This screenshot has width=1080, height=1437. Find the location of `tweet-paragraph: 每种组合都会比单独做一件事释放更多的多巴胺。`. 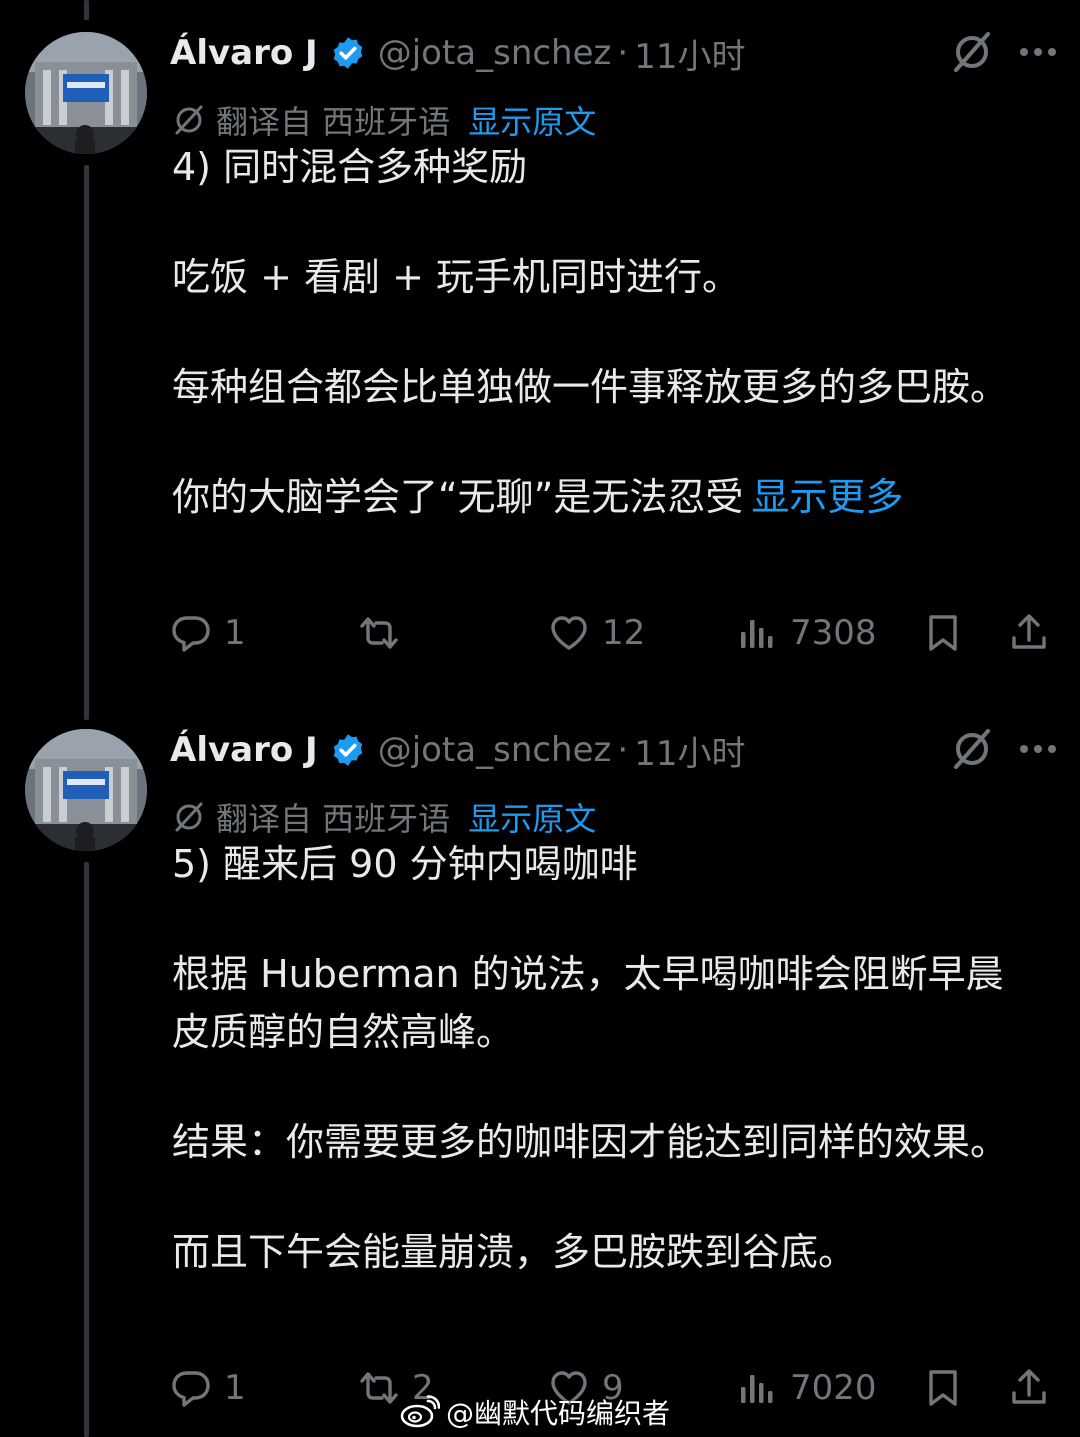

tweet-paragraph: 每种组合都会比单独做一件事释放更多的多巴胺。 is located at coordinates (590, 387).